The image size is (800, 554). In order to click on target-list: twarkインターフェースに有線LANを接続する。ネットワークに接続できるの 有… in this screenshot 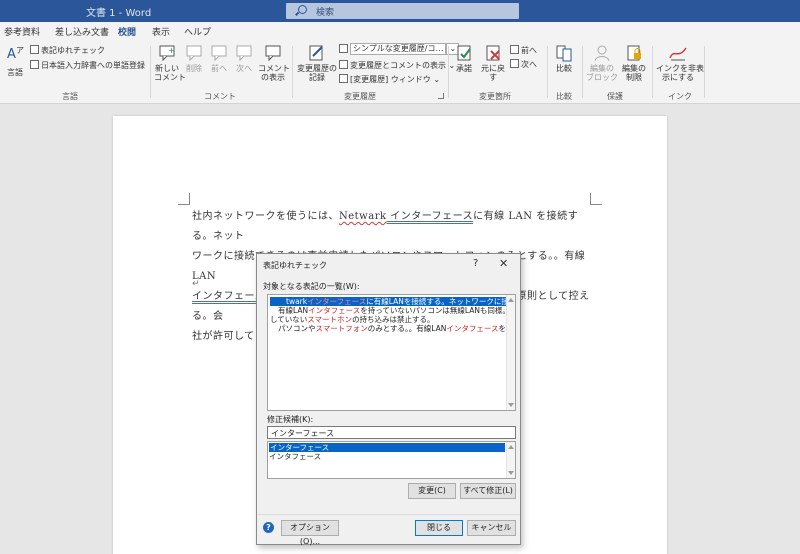, I will do `click(391, 352)`.